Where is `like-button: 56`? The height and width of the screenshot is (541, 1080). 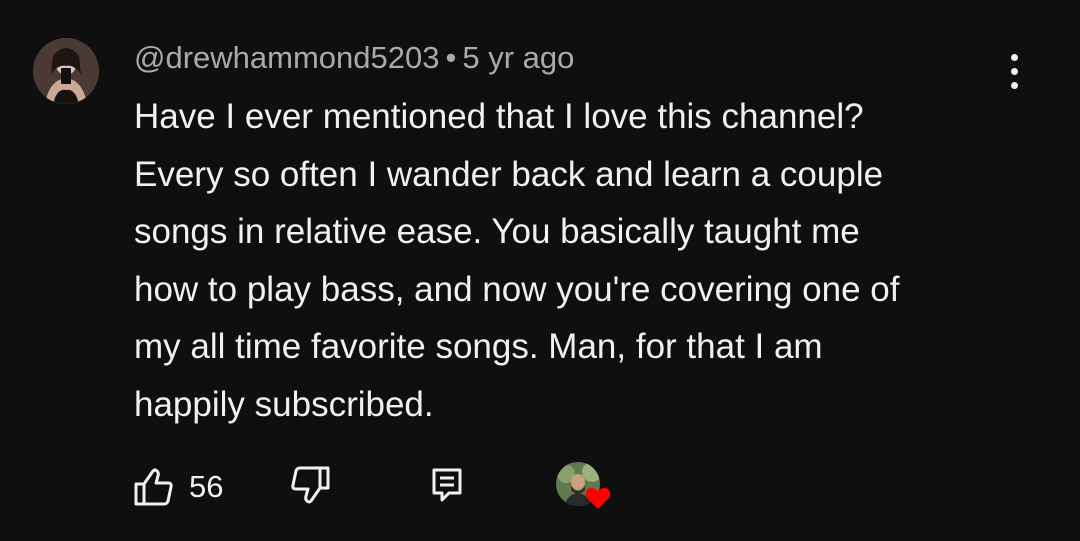
like-button: 56 is located at coordinates (183, 487).